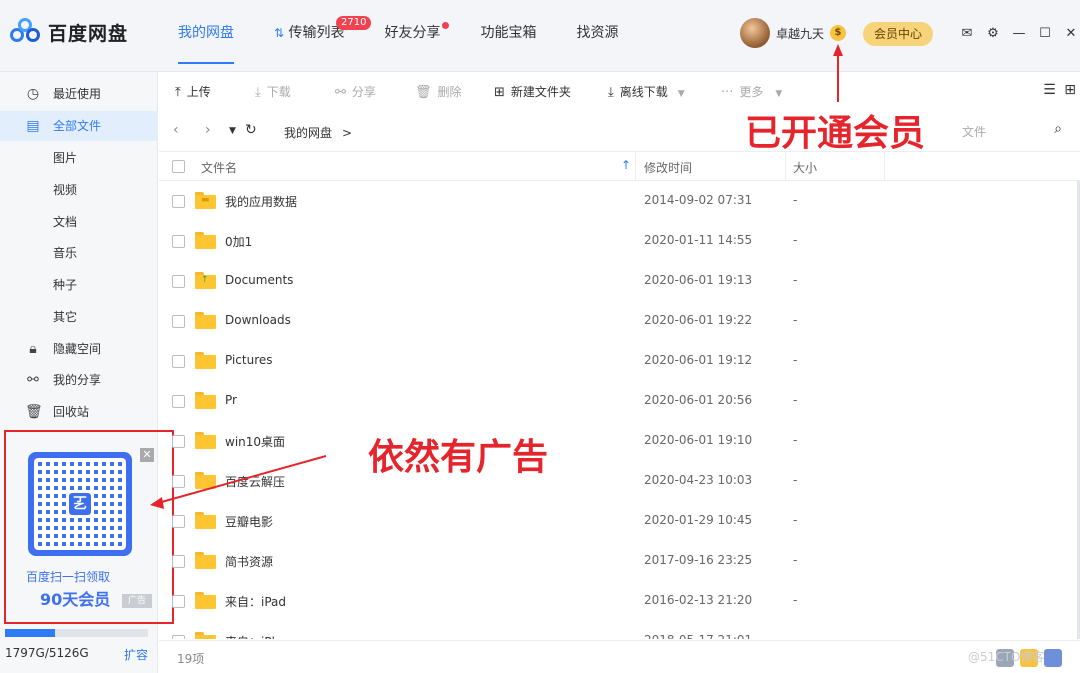 The image size is (1080, 673). I want to click on back-icon: ‹, so click(176, 130).